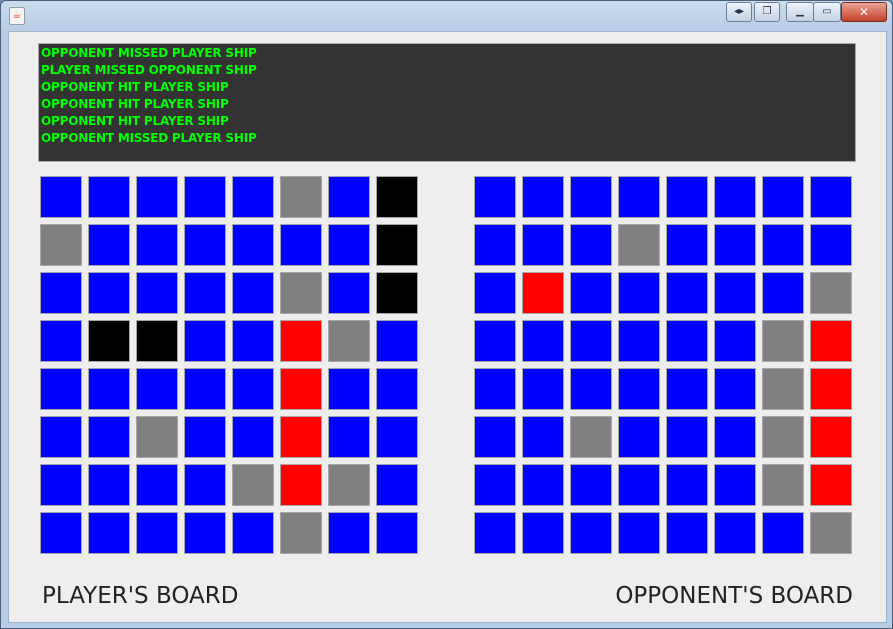 The height and width of the screenshot is (629, 893). I want to click on log-line: OPPONENT MISSED PLAYER SHIP, so click(149, 53).